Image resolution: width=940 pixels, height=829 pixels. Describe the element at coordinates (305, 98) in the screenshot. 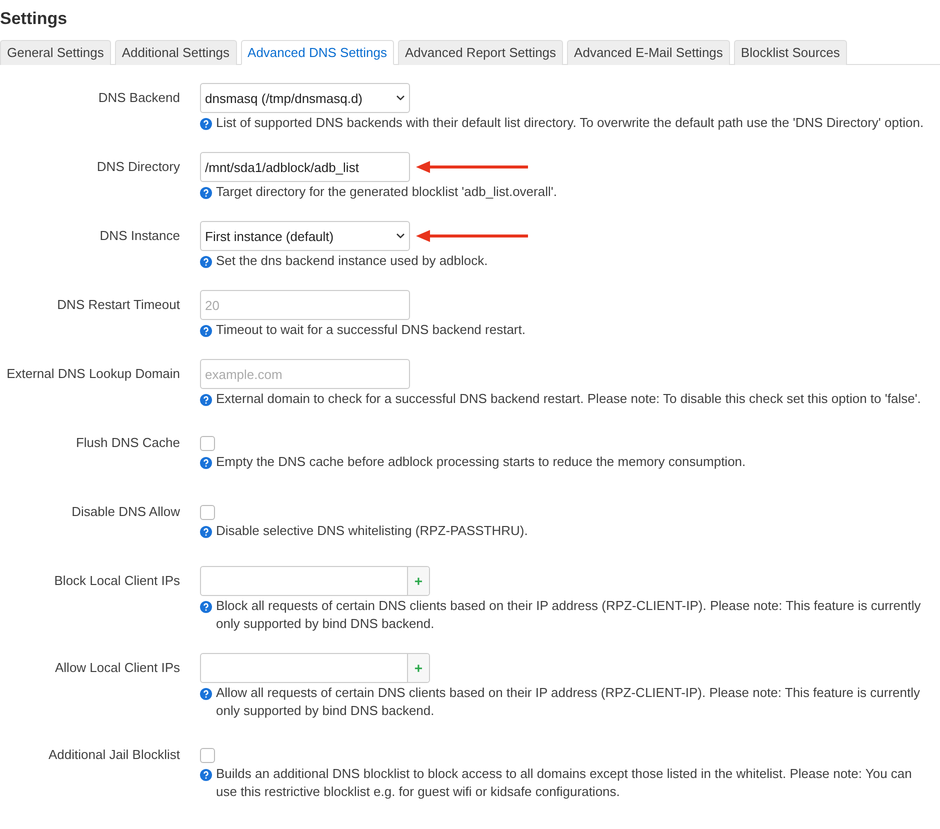

I see `dropdown: dnsmasq (/tmp/dnsmasq.d)` at that location.